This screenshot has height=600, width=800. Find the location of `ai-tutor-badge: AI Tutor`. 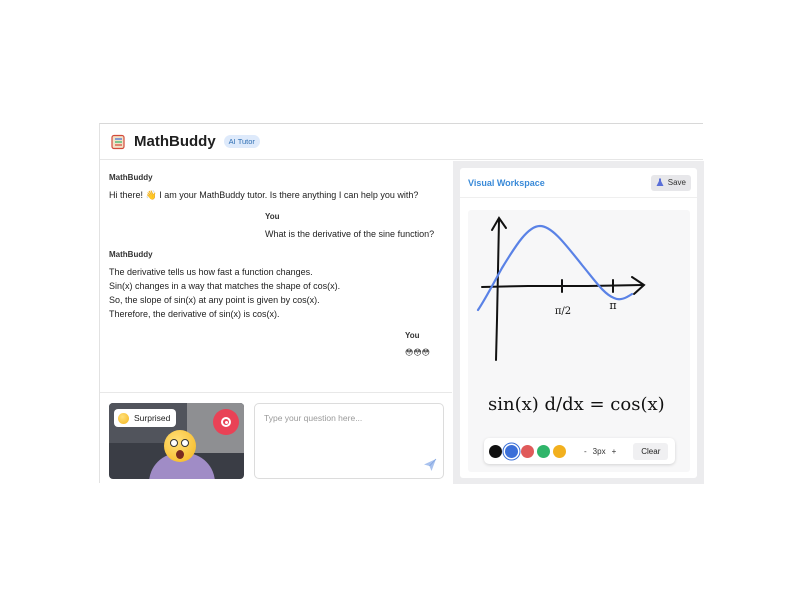

ai-tutor-badge: AI Tutor is located at coordinates (241, 141).